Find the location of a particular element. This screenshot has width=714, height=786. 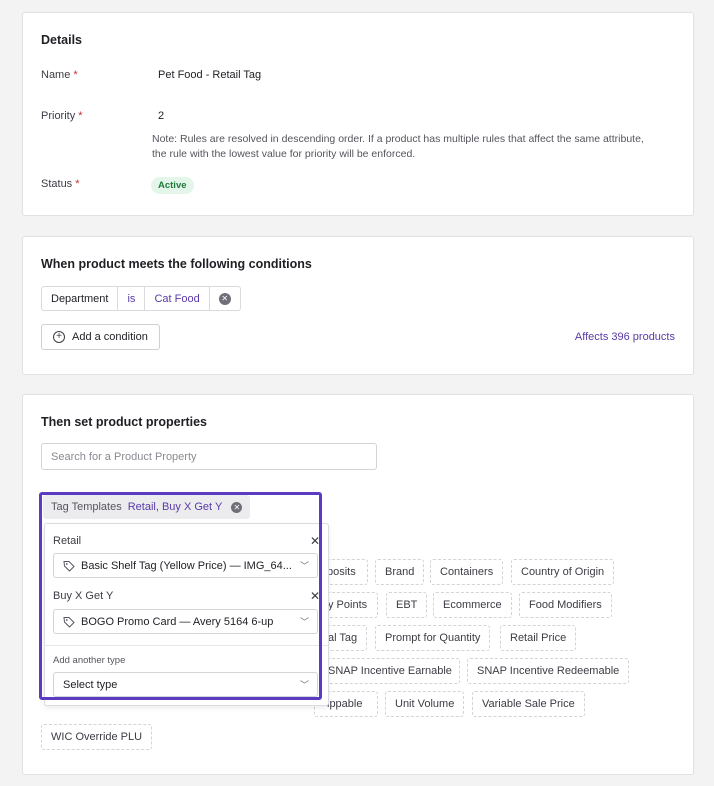

condition-operator: is is located at coordinates (132, 298).